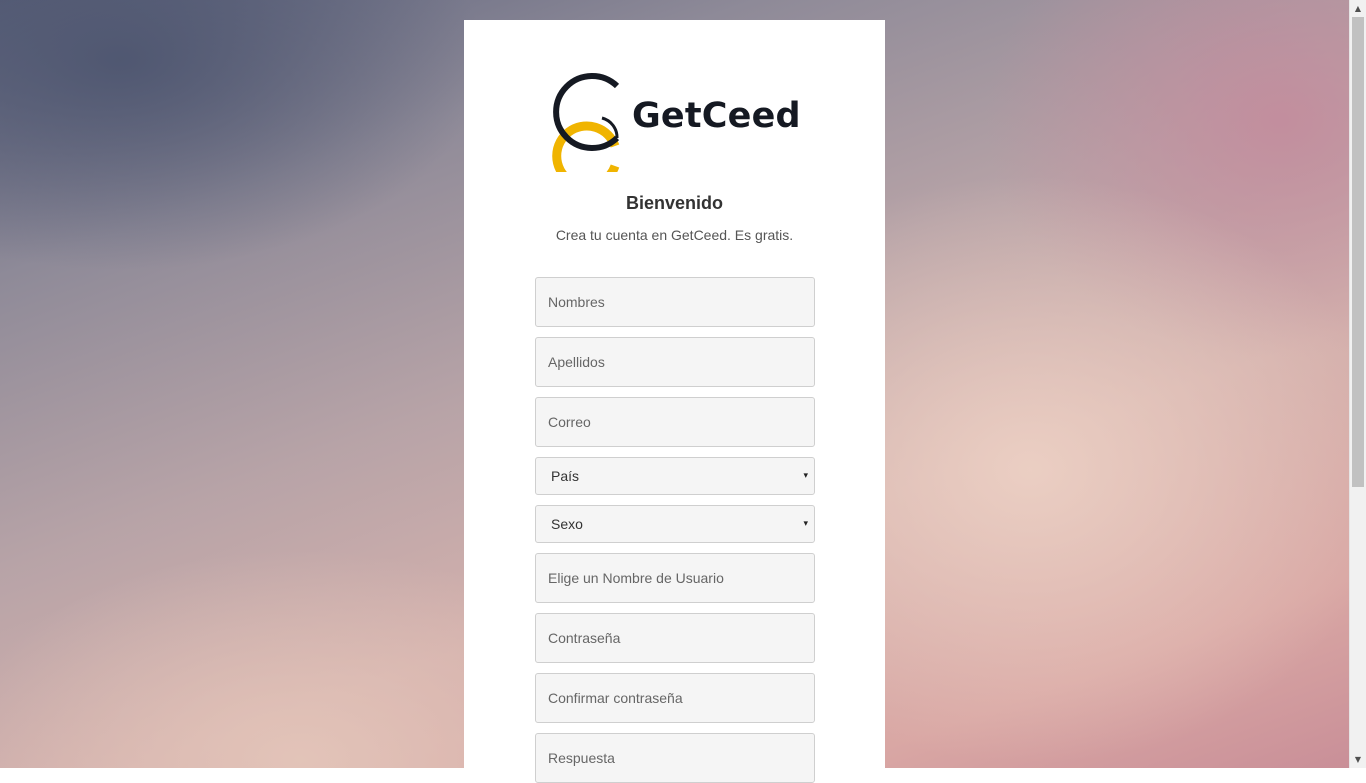 Image resolution: width=1366 pixels, height=783 pixels. What do you see at coordinates (675, 362) in the screenshot?
I see `last-name-input` at bounding box center [675, 362].